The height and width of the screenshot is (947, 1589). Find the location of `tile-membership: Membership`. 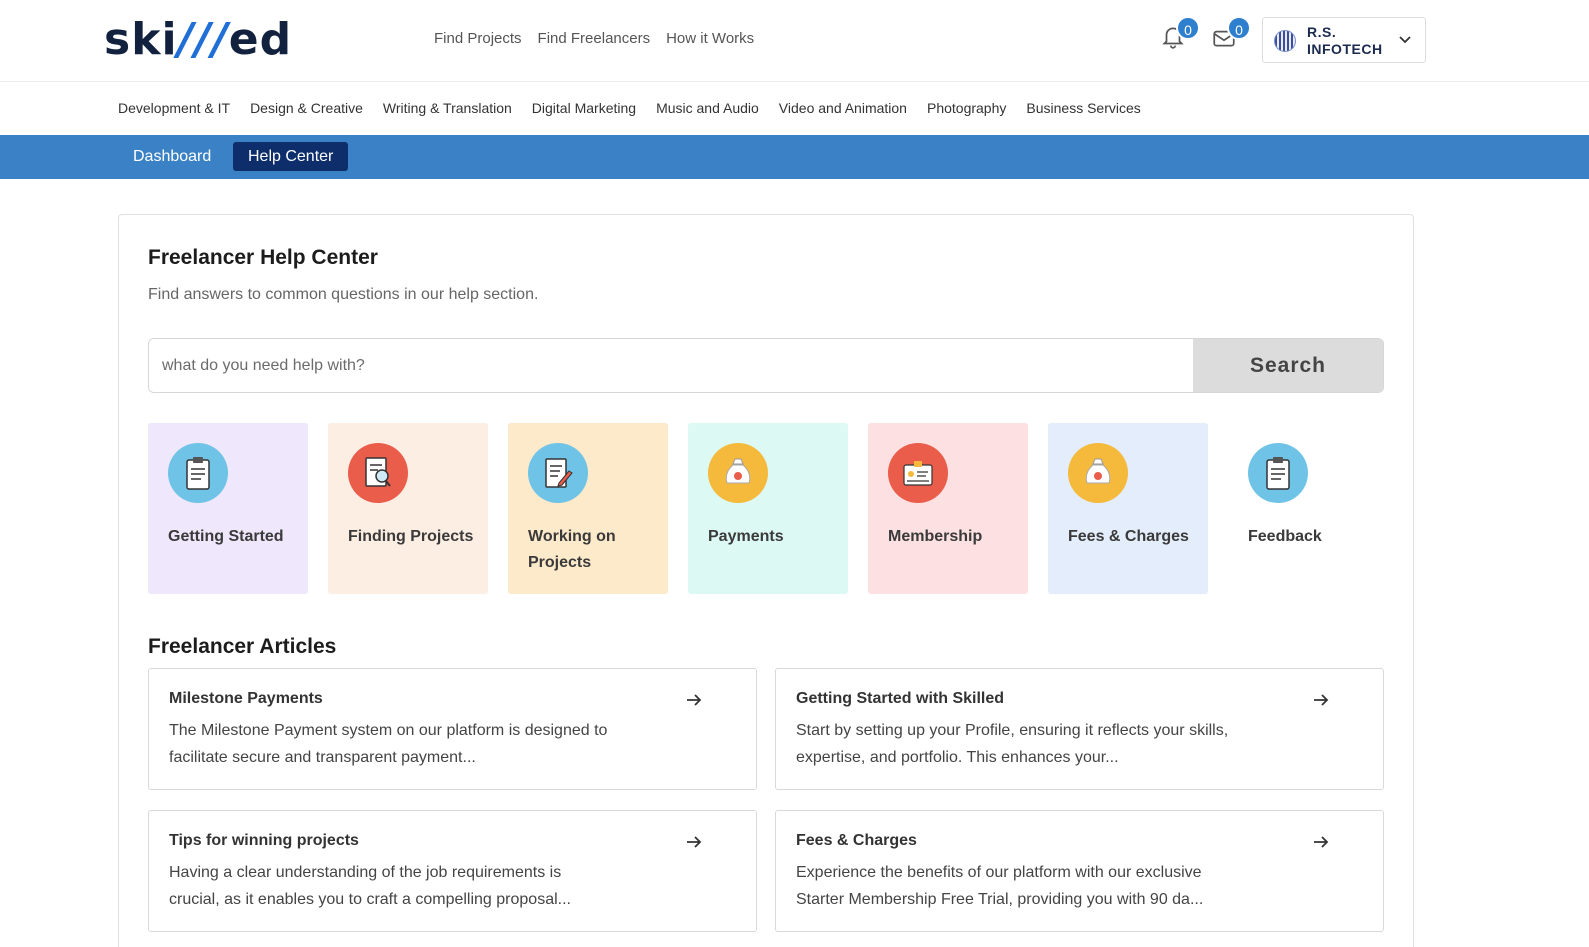

tile-membership: Membership is located at coordinates (948, 508).